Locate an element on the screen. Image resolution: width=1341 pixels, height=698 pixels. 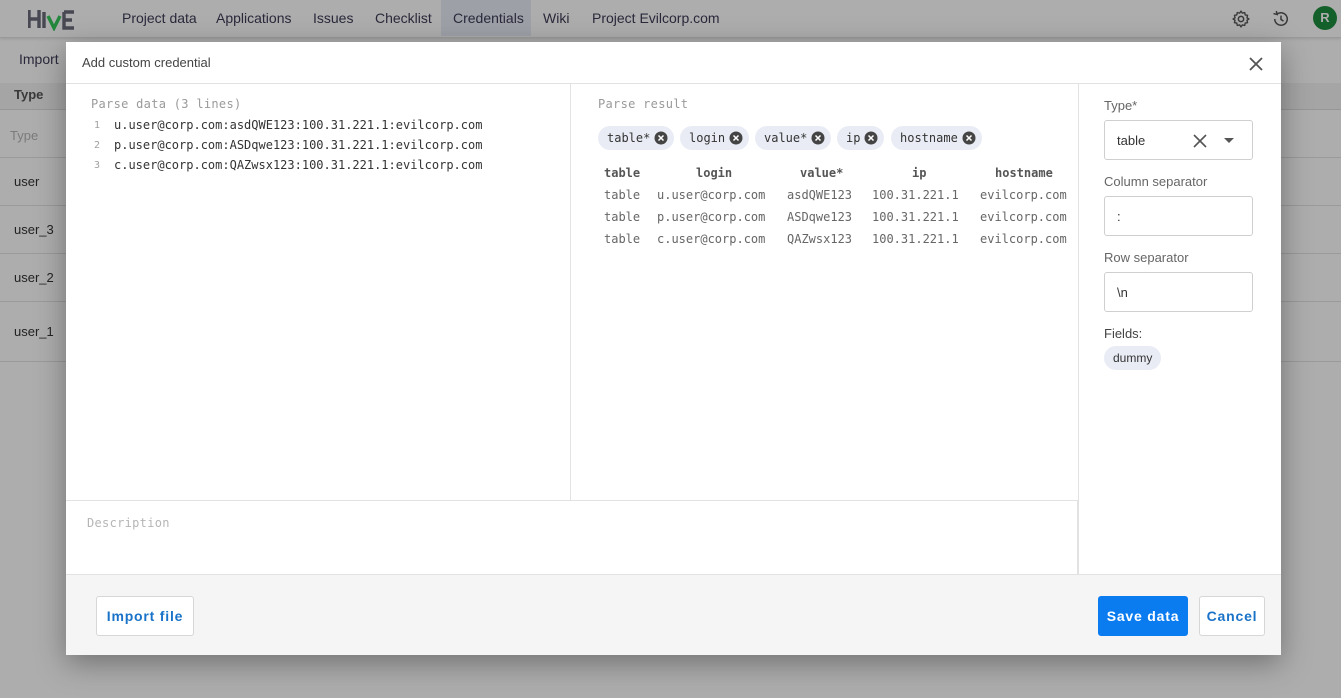
column-chip: ip is located at coordinates (861, 138).